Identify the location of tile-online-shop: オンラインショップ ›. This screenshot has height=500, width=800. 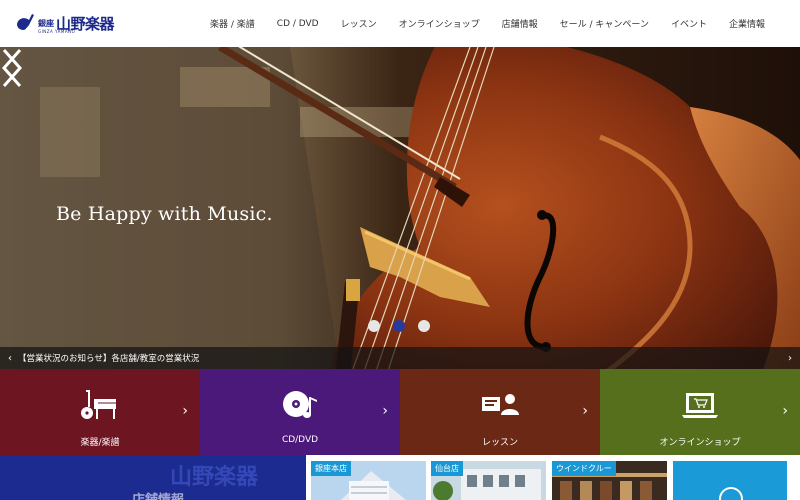
(700, 412).